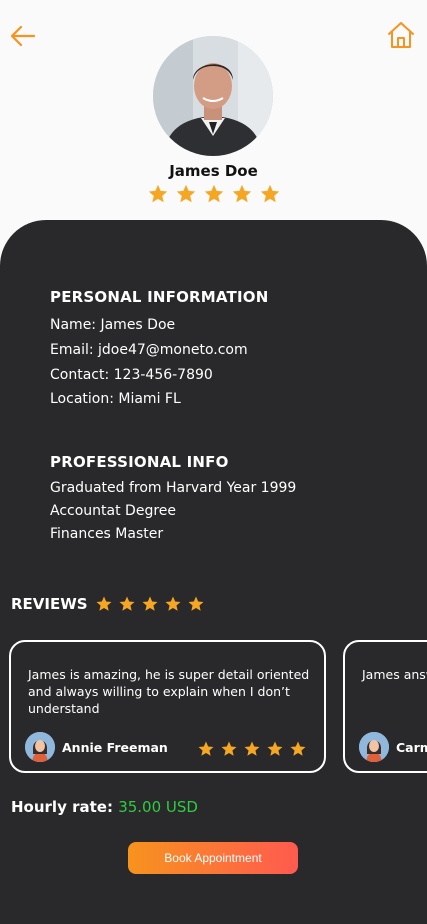 This screenshot has height=924, width=427. What do you see at coordinates (113, 325) in the screenshot?
I see `personal-name: Name: James Doe` at bounding box center [113, 325].